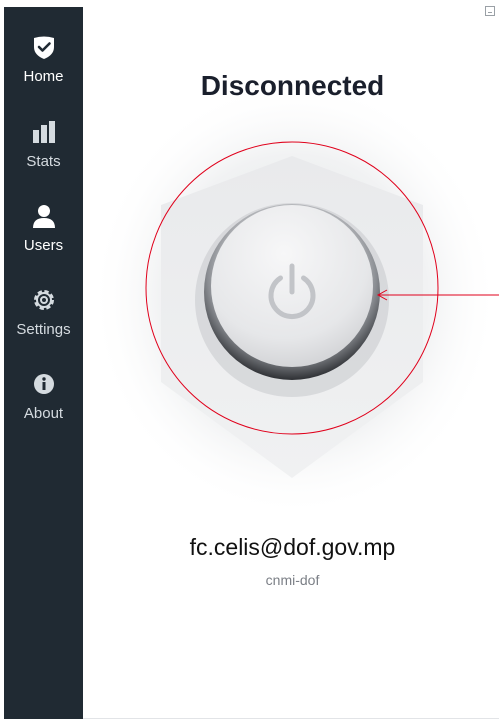 The height and width of the screenshot is (721, 499). I want to click on account-email: fc.celis@dof.gov.mp, so click(292, 547).